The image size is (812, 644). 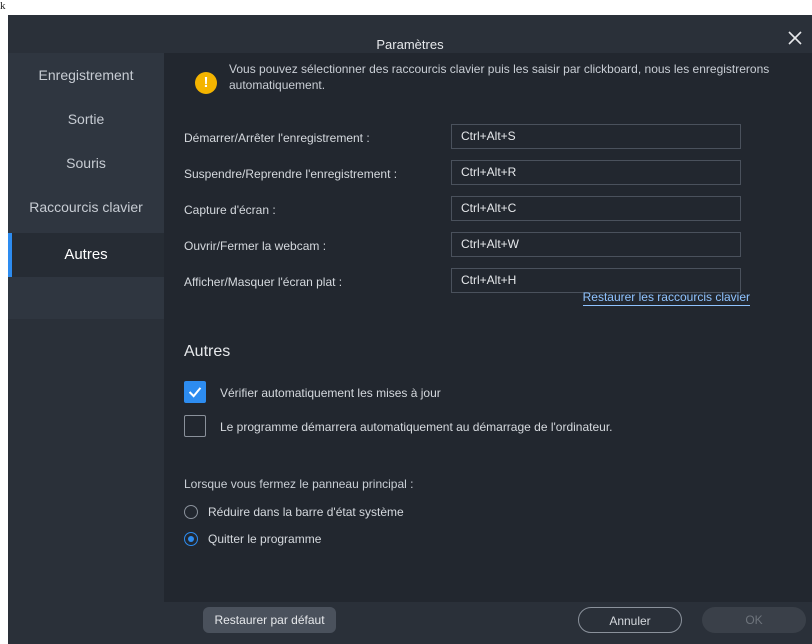 What do you see at coordinates (195, 426) in the screenshot?
I see `autostart-checkbox` at bounding box center [195, 426].